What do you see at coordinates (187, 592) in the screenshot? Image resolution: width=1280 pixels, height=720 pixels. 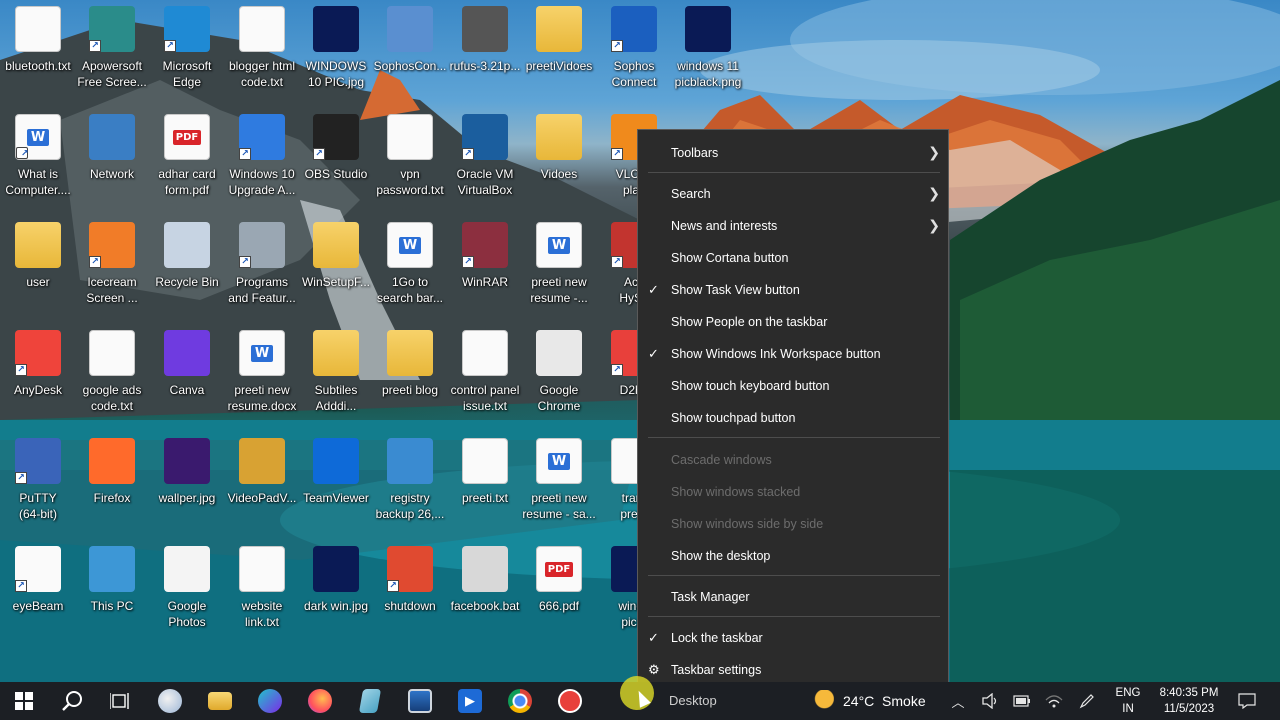 I see `desktop-icon: Google Photos` at bounding box center [187, 592].